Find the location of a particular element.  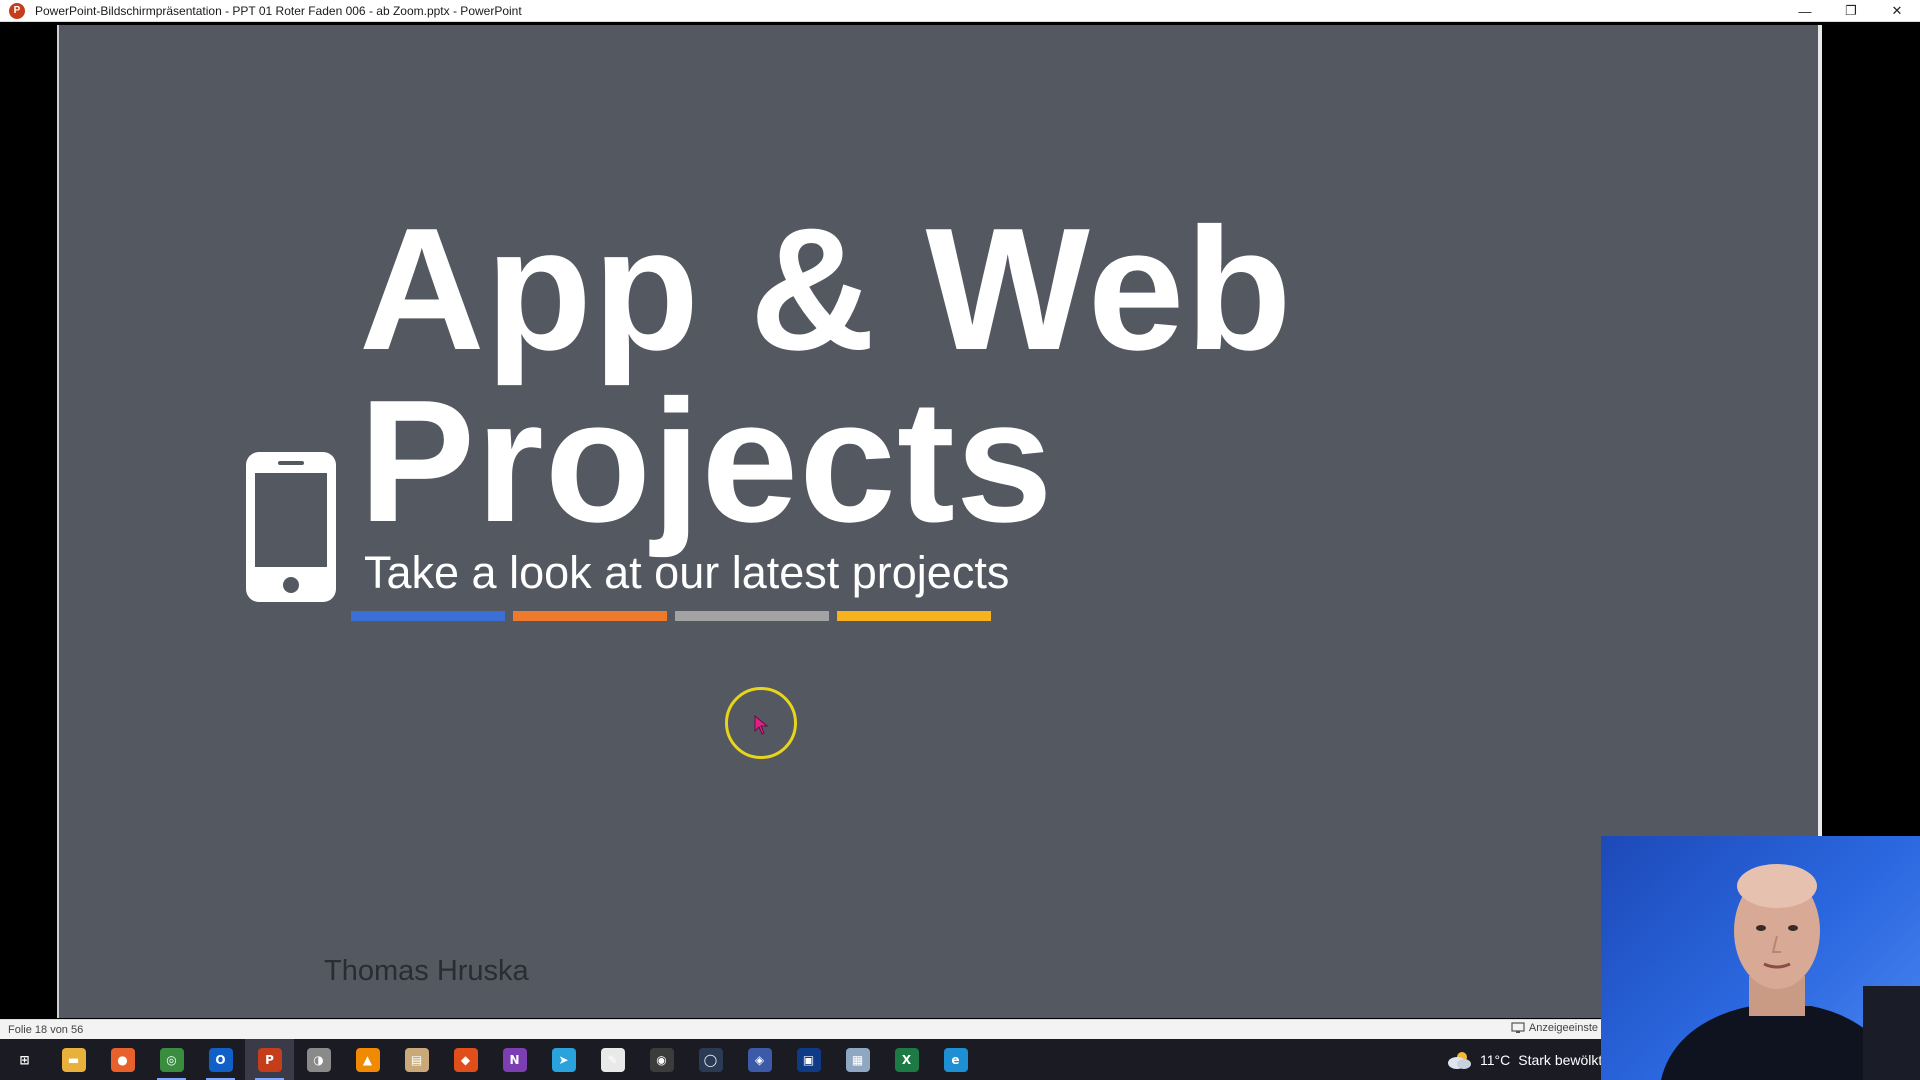

slide-title-line-1: App & Web is located at coordinates (826, 288).